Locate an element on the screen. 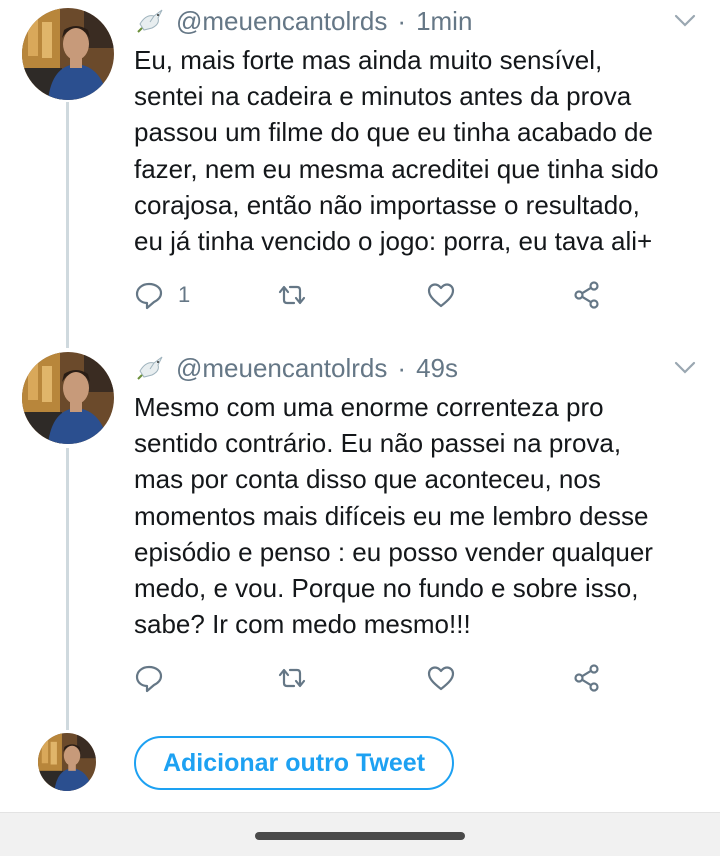 This screenshot has width=720, height=856. home-gesture-pill is located at coordinates (360, 836).